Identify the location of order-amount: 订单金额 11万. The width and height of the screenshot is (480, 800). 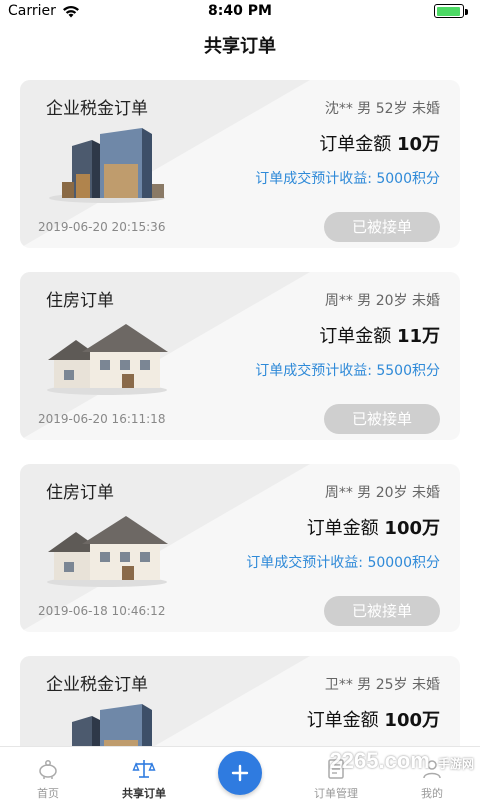
(379, 335).